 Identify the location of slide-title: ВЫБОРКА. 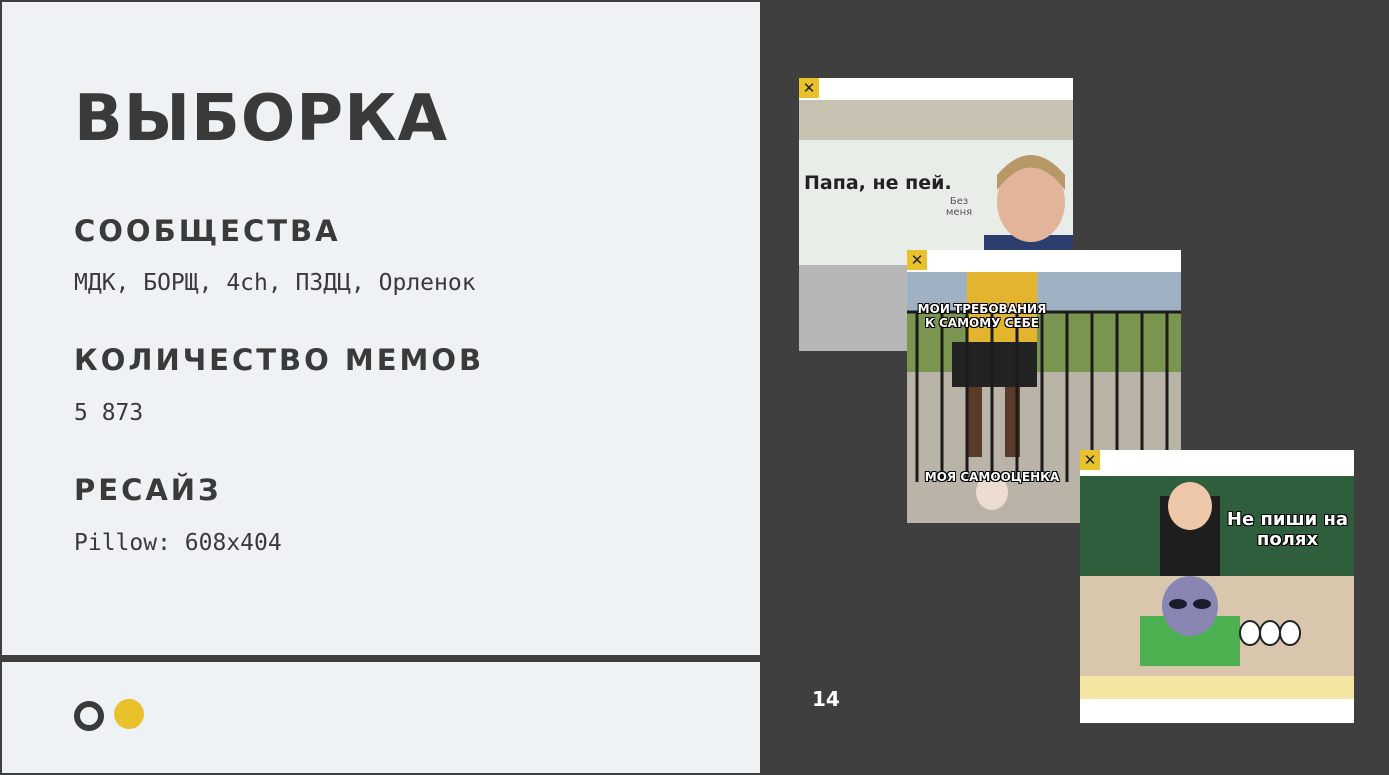
(261, 119).